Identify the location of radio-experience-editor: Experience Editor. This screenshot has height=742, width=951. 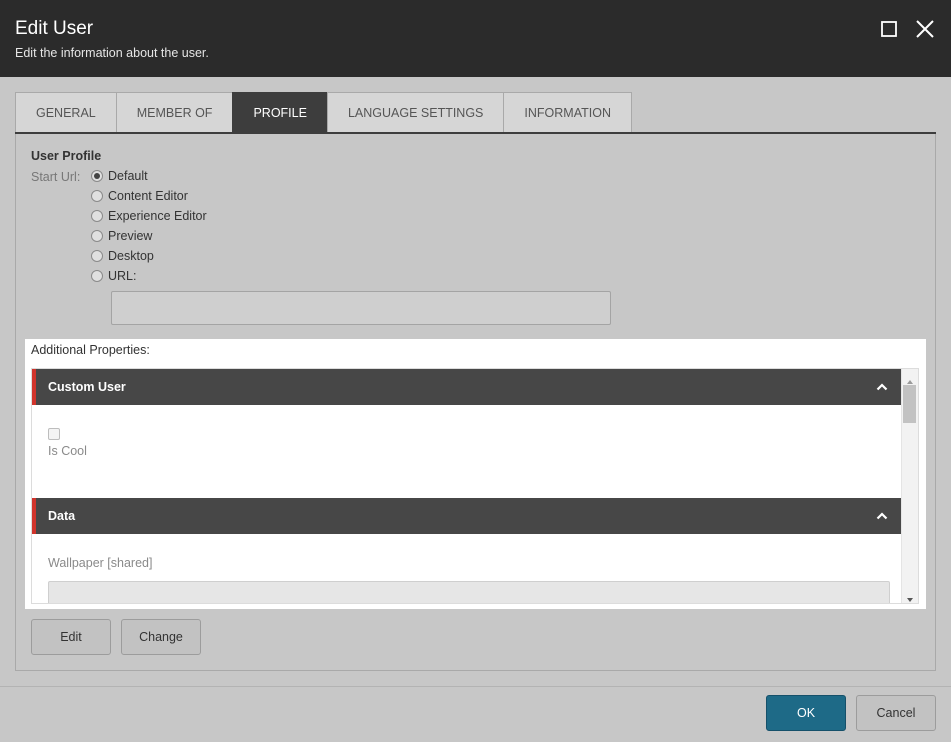
(149, 216).